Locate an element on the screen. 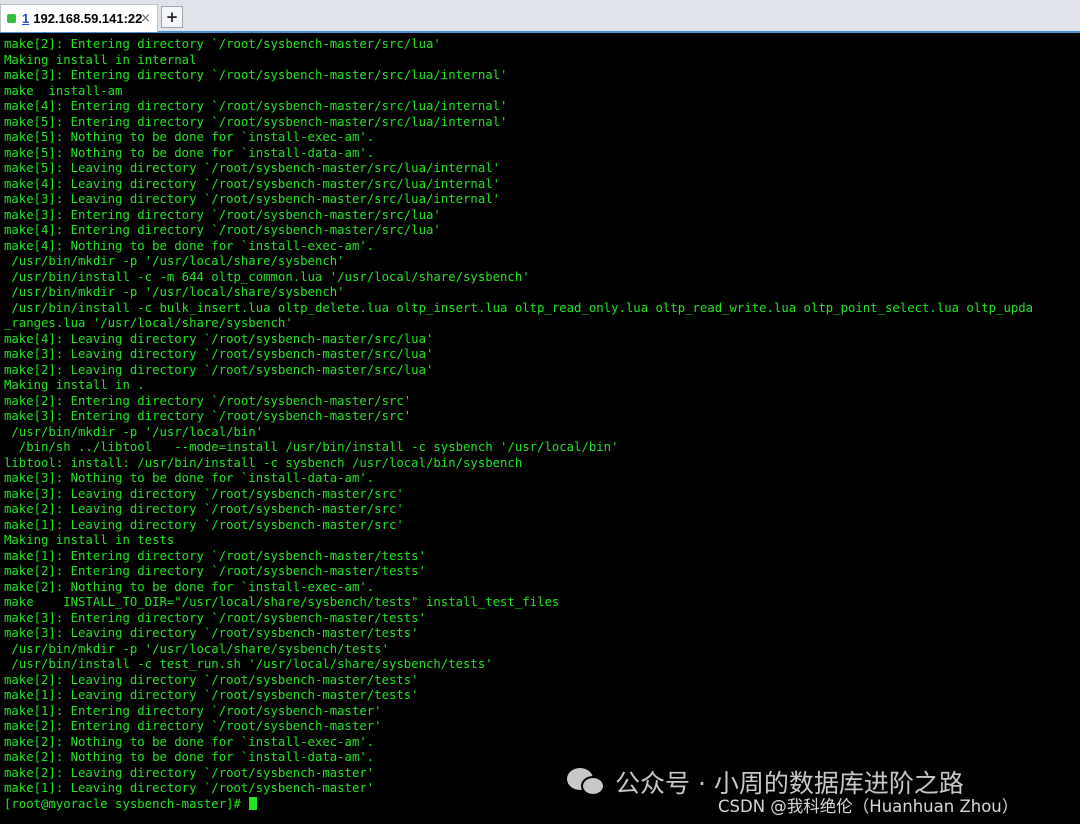  tab-bar: 1 192.168.59.141:22 × + is located at coordinates (540, 16).